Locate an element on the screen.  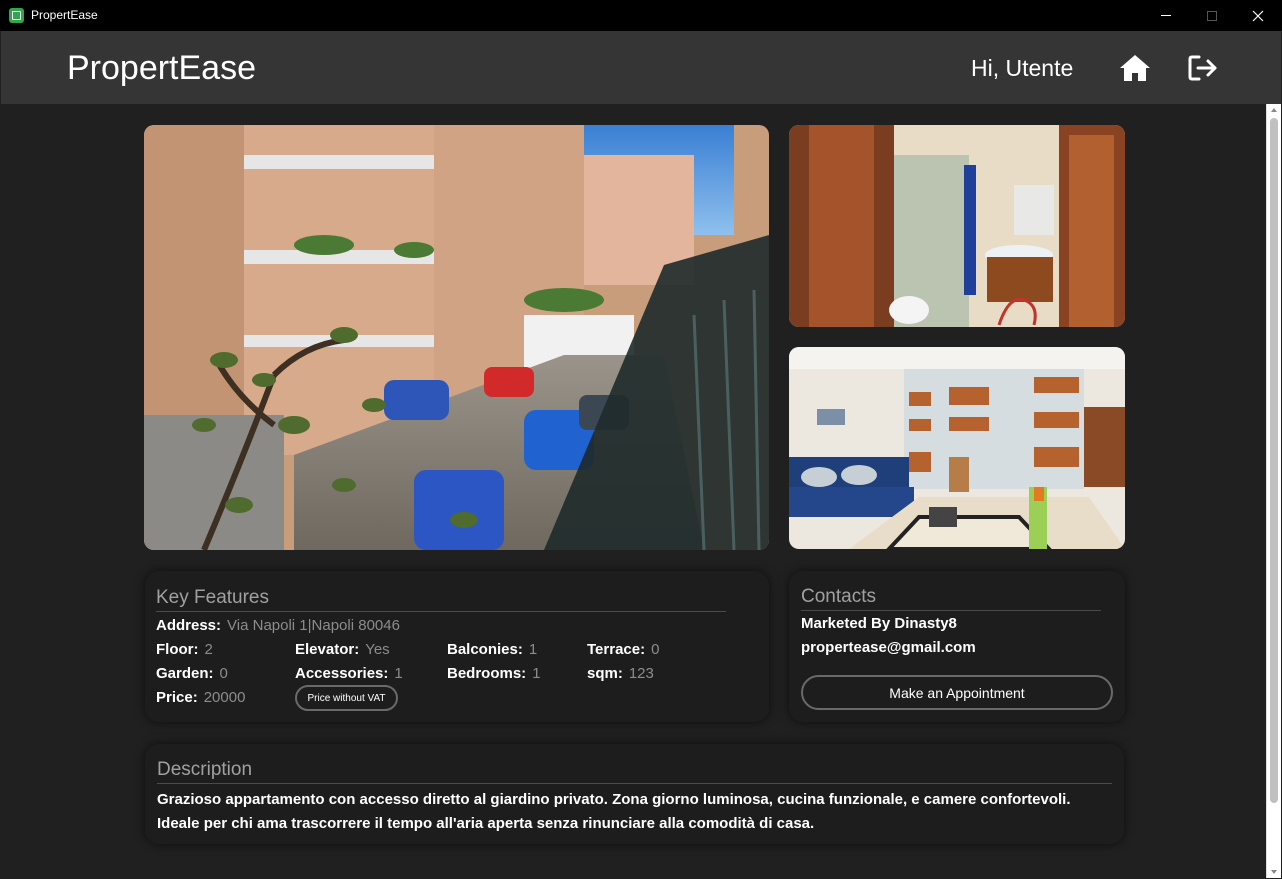
scroll-up-arrow-icon is located at coordinates (1274, 110).